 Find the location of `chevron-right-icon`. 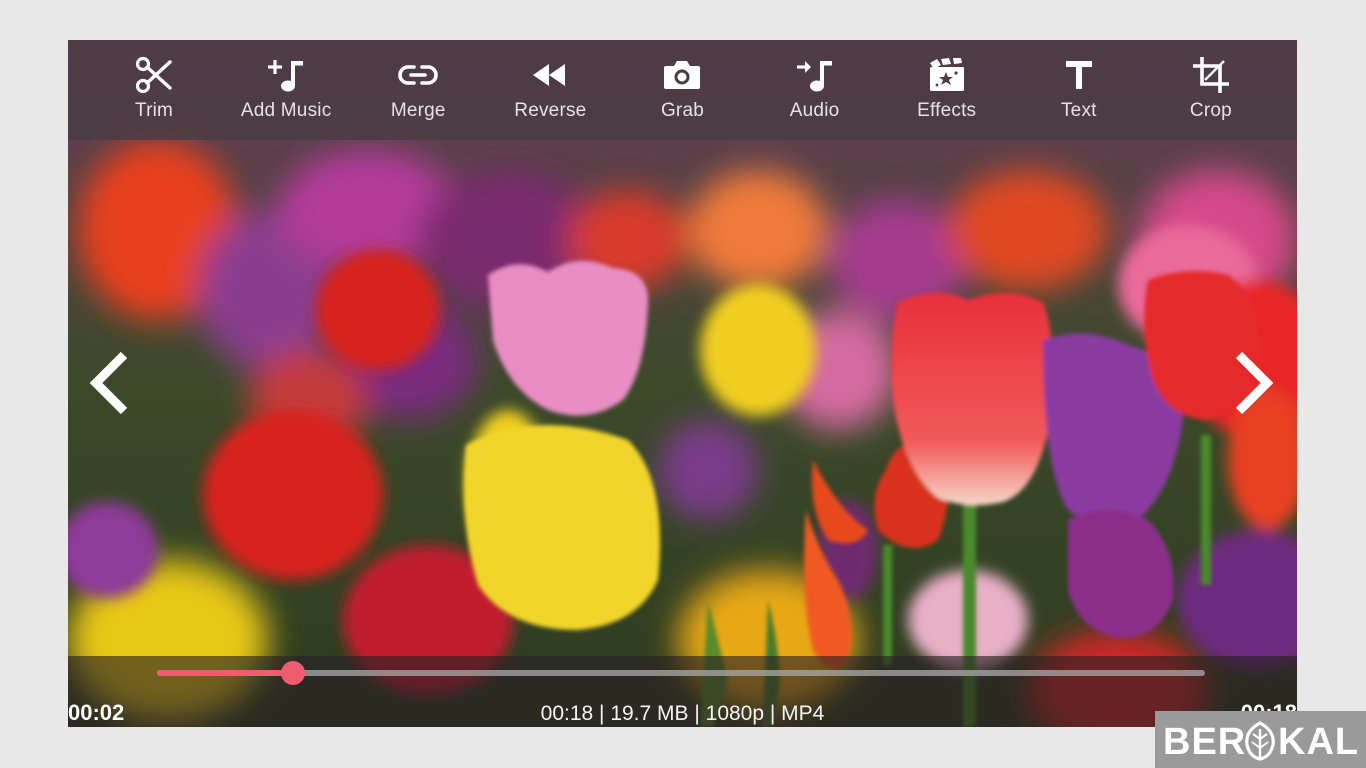

chevron-right-icon is located at coordinates (1254, 383).